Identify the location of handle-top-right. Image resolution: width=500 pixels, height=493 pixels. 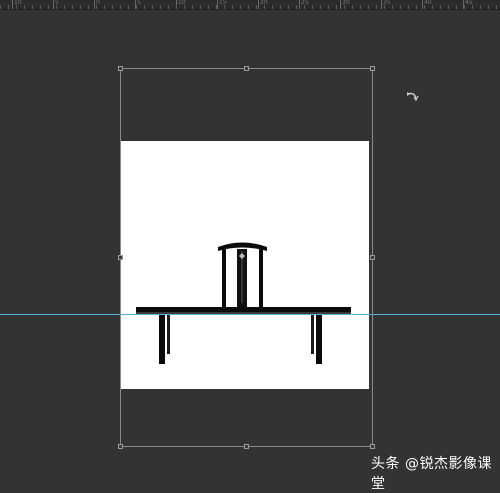
(372, 68).